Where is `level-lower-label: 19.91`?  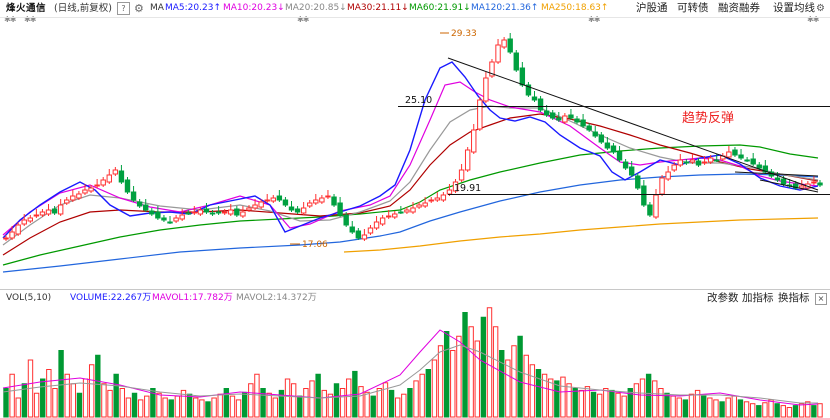
level-lower-label: 19.91 is located at coordinates (467, 188).